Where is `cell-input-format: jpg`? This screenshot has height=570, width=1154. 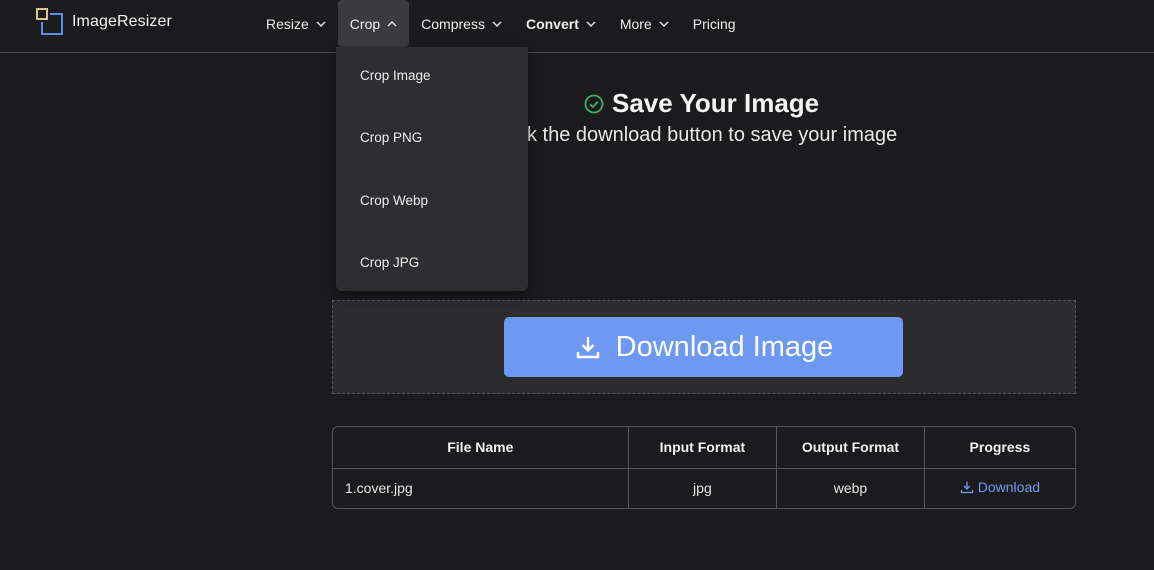 cell-input-format: jpg is located at coordinates (703, 488).